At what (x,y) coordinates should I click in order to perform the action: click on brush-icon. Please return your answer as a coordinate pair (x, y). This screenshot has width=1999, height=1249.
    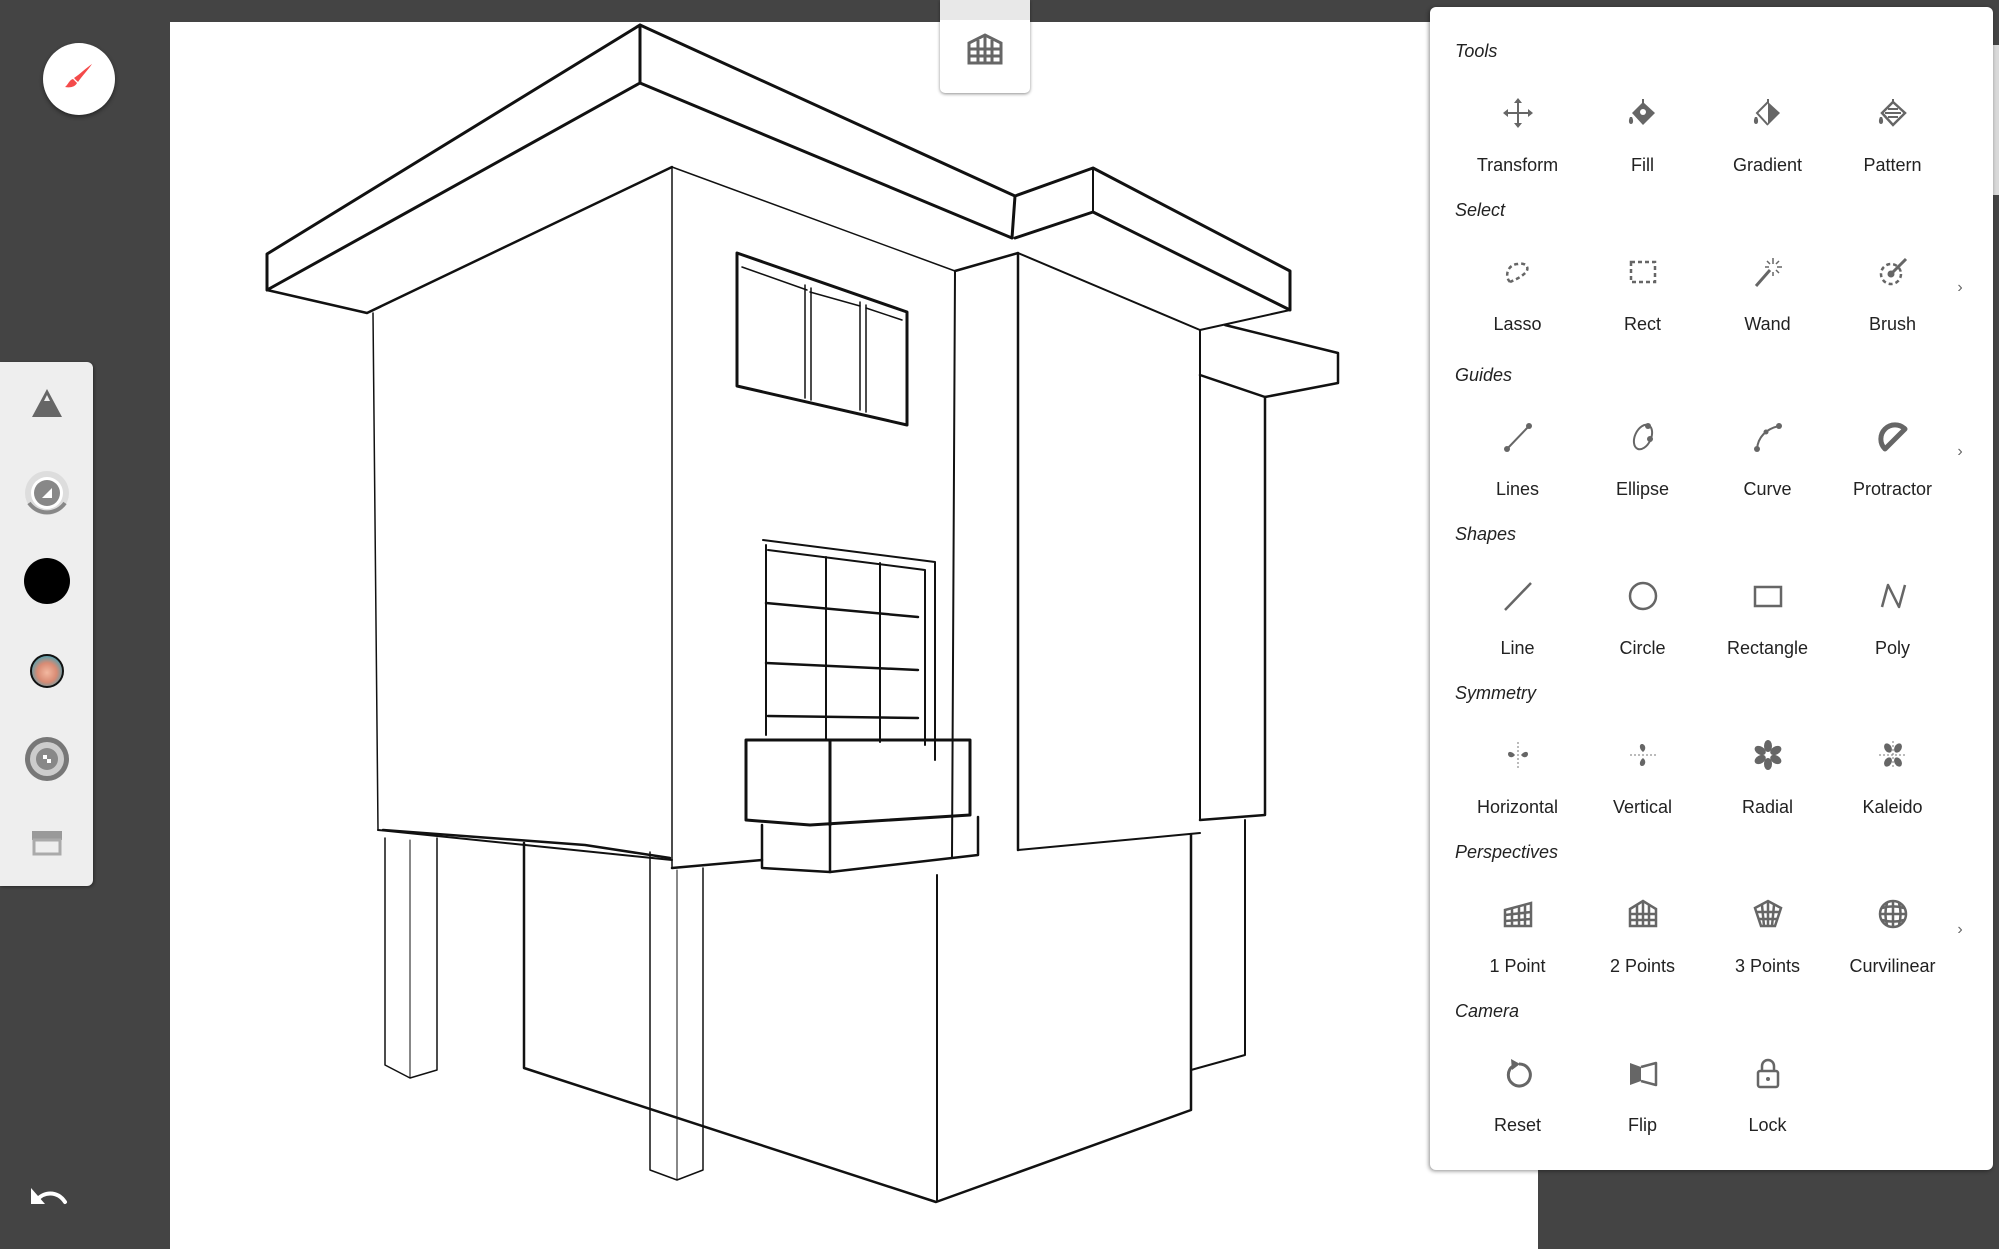
    Looking at the image, I should click on (79, 79).